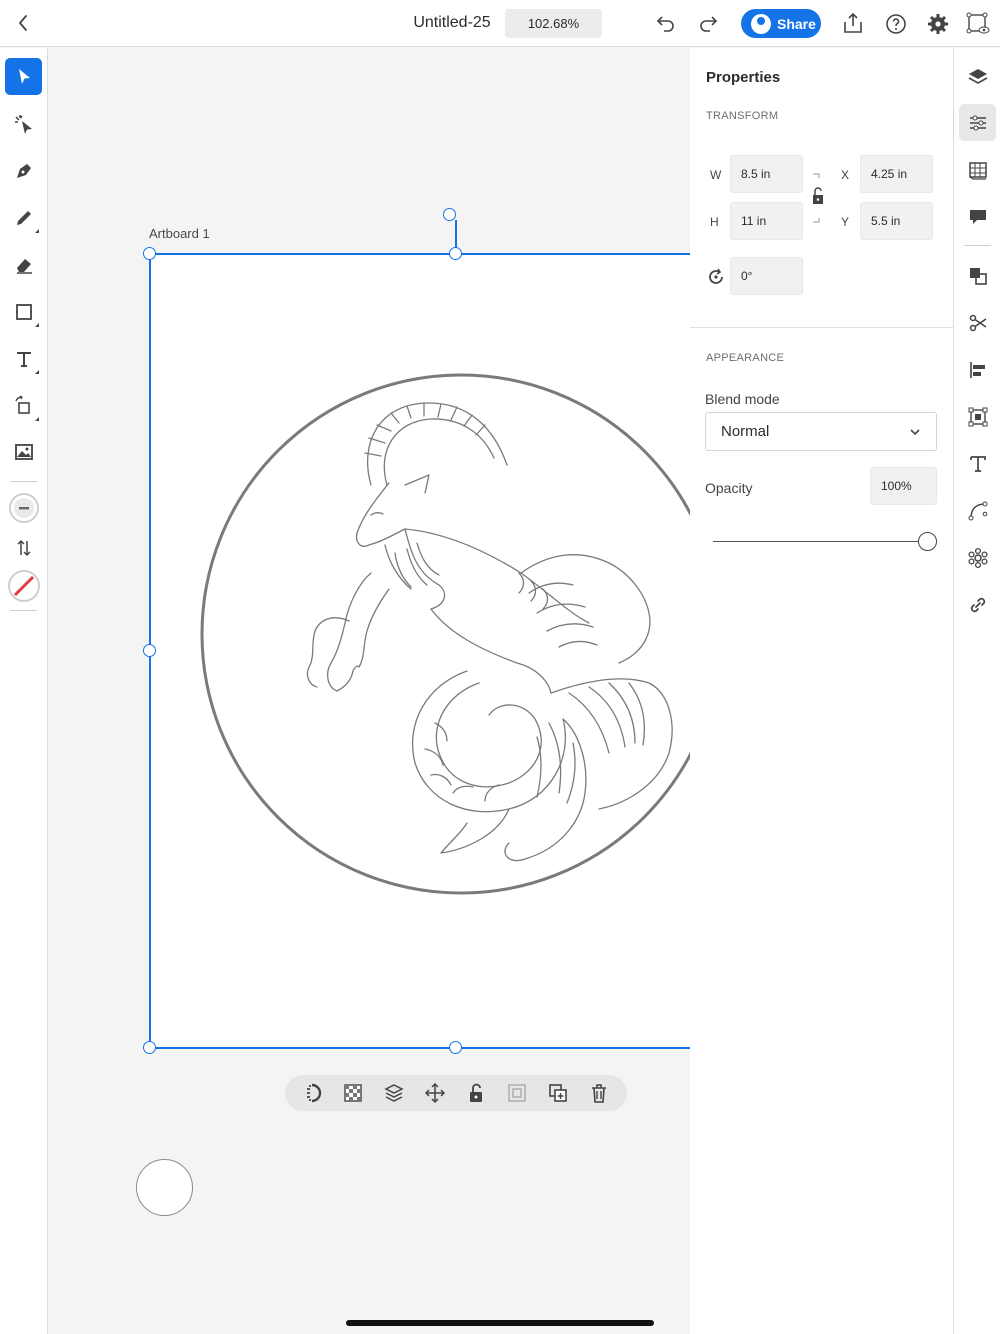  What do you see at coordinates (665, 24) in the screenshot?
I see `undo-icon` at bounding box center [665, 24].